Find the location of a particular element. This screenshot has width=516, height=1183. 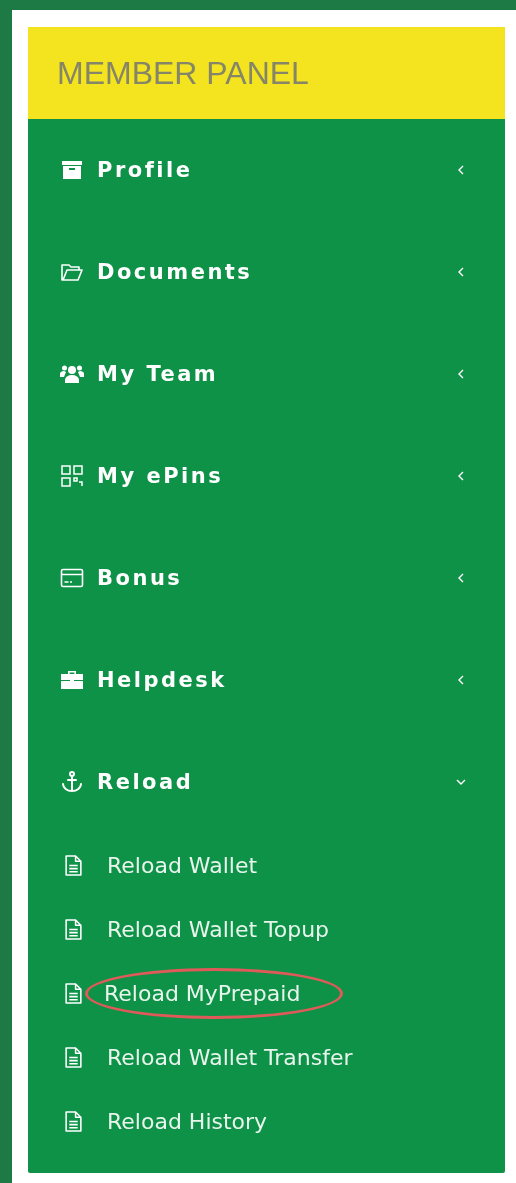

menu-item: My Team is located at coordinates (266, 374).